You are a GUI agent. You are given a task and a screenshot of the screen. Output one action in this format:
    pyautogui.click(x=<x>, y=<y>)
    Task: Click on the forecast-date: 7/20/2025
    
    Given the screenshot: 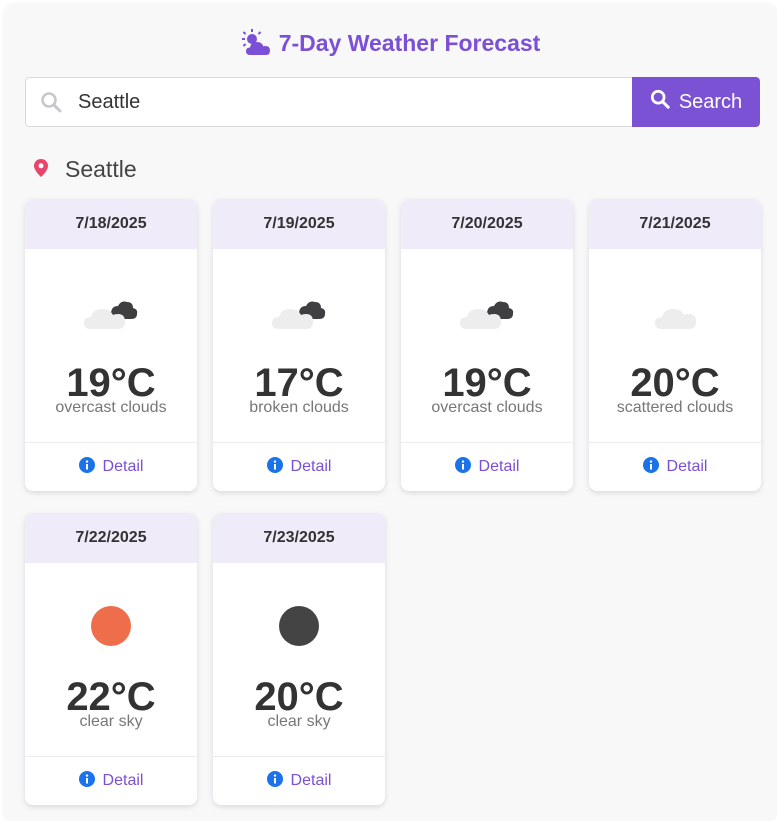 What is the action you would take?
    pyautogui.click(x=487, y=224)
    